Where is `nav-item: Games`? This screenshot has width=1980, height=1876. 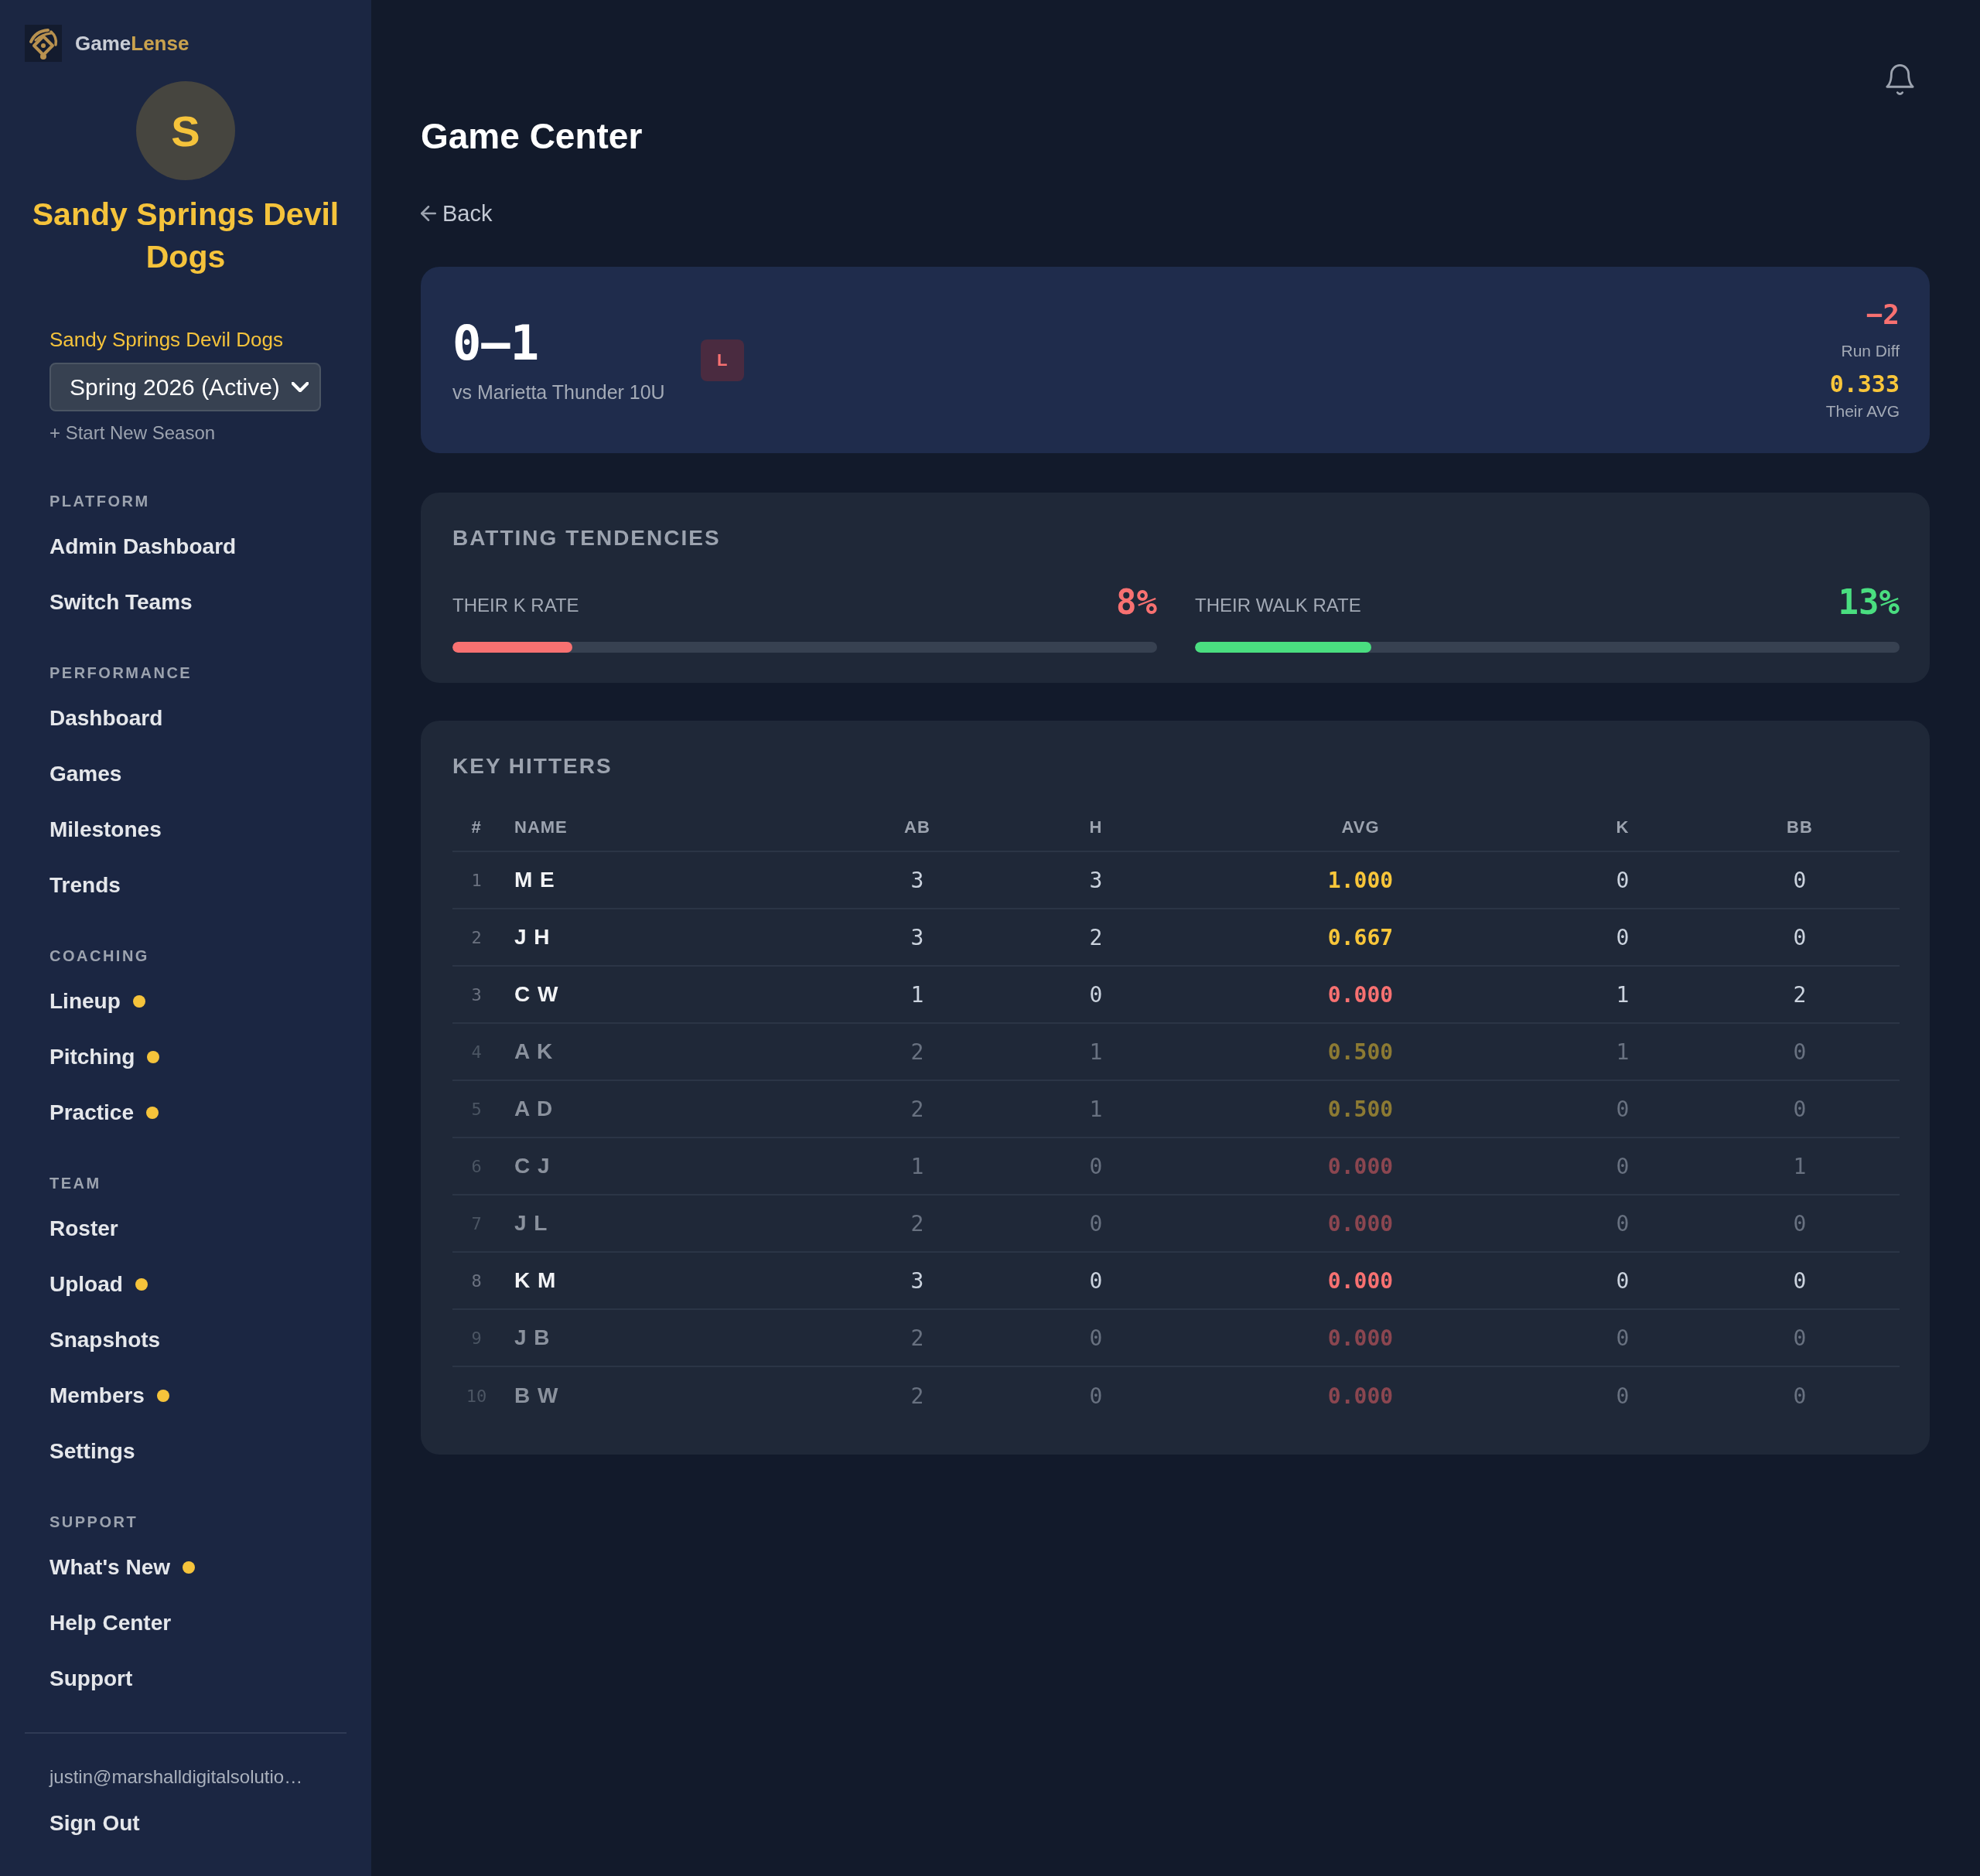 nav-item: Games is located at coordinates (86, 774).